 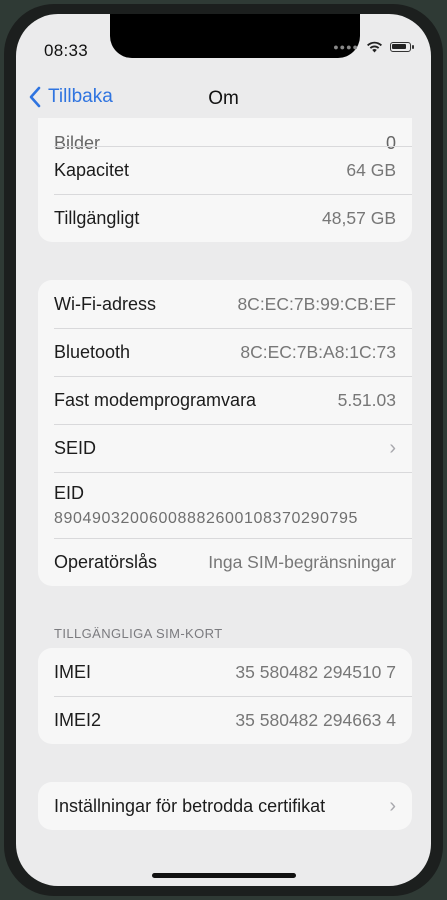 I want to click on list-item-wifi-address: Wi-Fi-adress 8C:EC:7B:99:CB:EF, so click(x=225, y=304).